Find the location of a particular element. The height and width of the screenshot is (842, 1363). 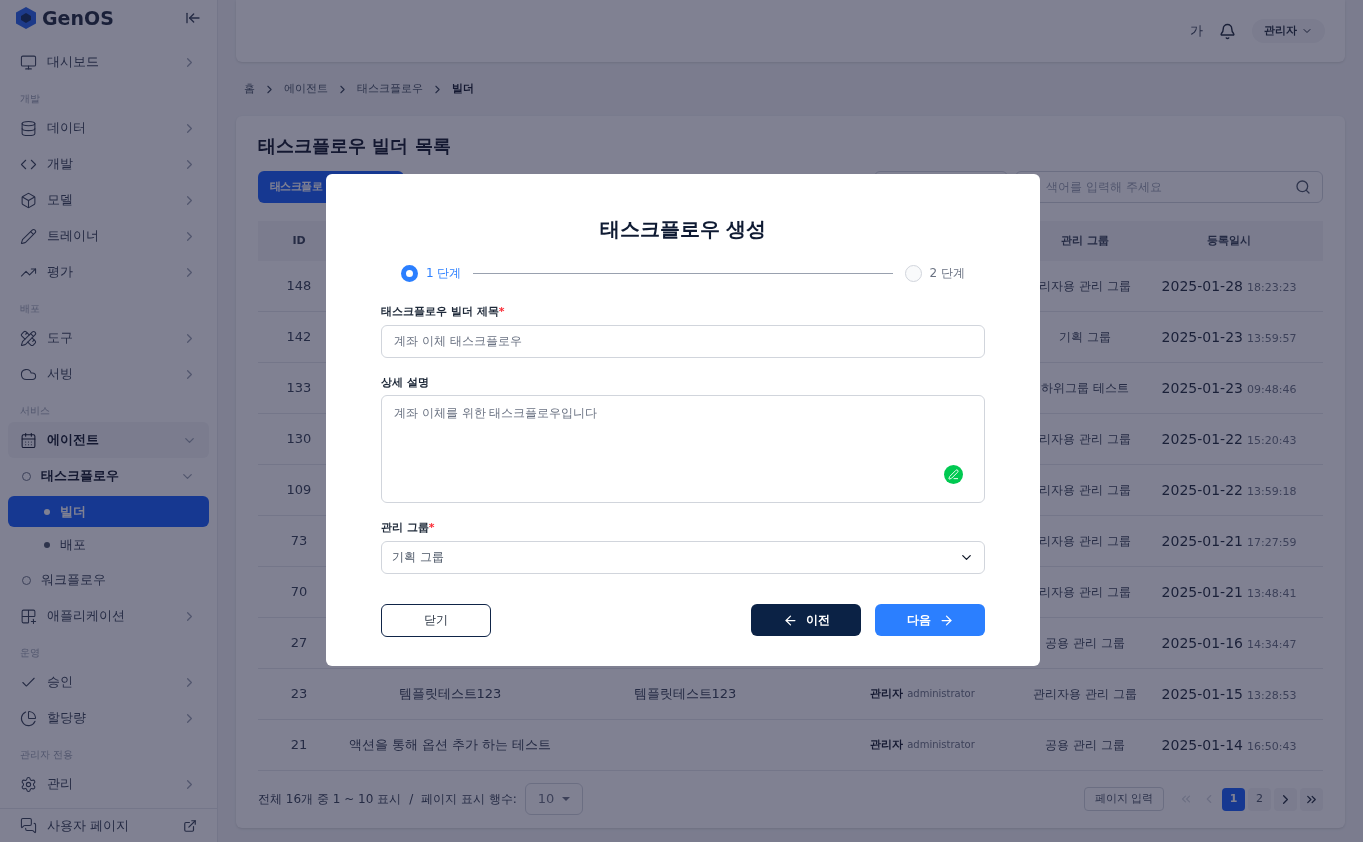

breadcrumb-link: 홈 is located at coordinates (249, 89).